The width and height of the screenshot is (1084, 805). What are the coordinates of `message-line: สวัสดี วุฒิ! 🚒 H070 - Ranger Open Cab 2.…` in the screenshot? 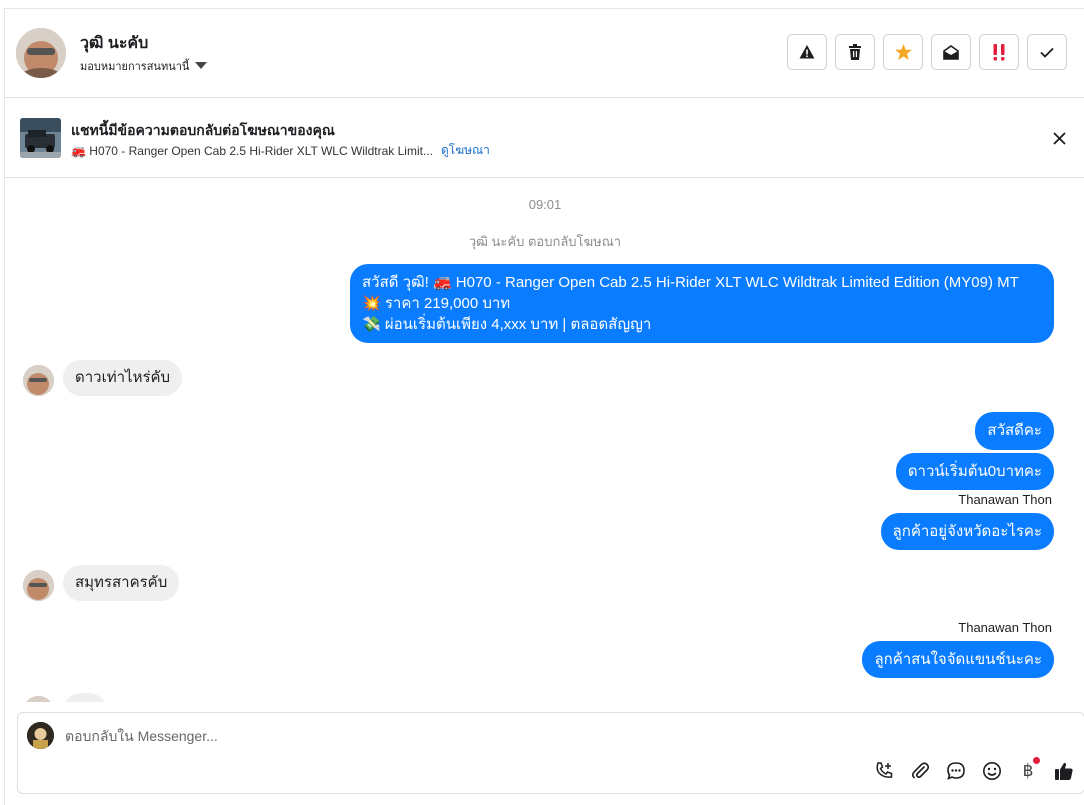 It's located at (690, 282).